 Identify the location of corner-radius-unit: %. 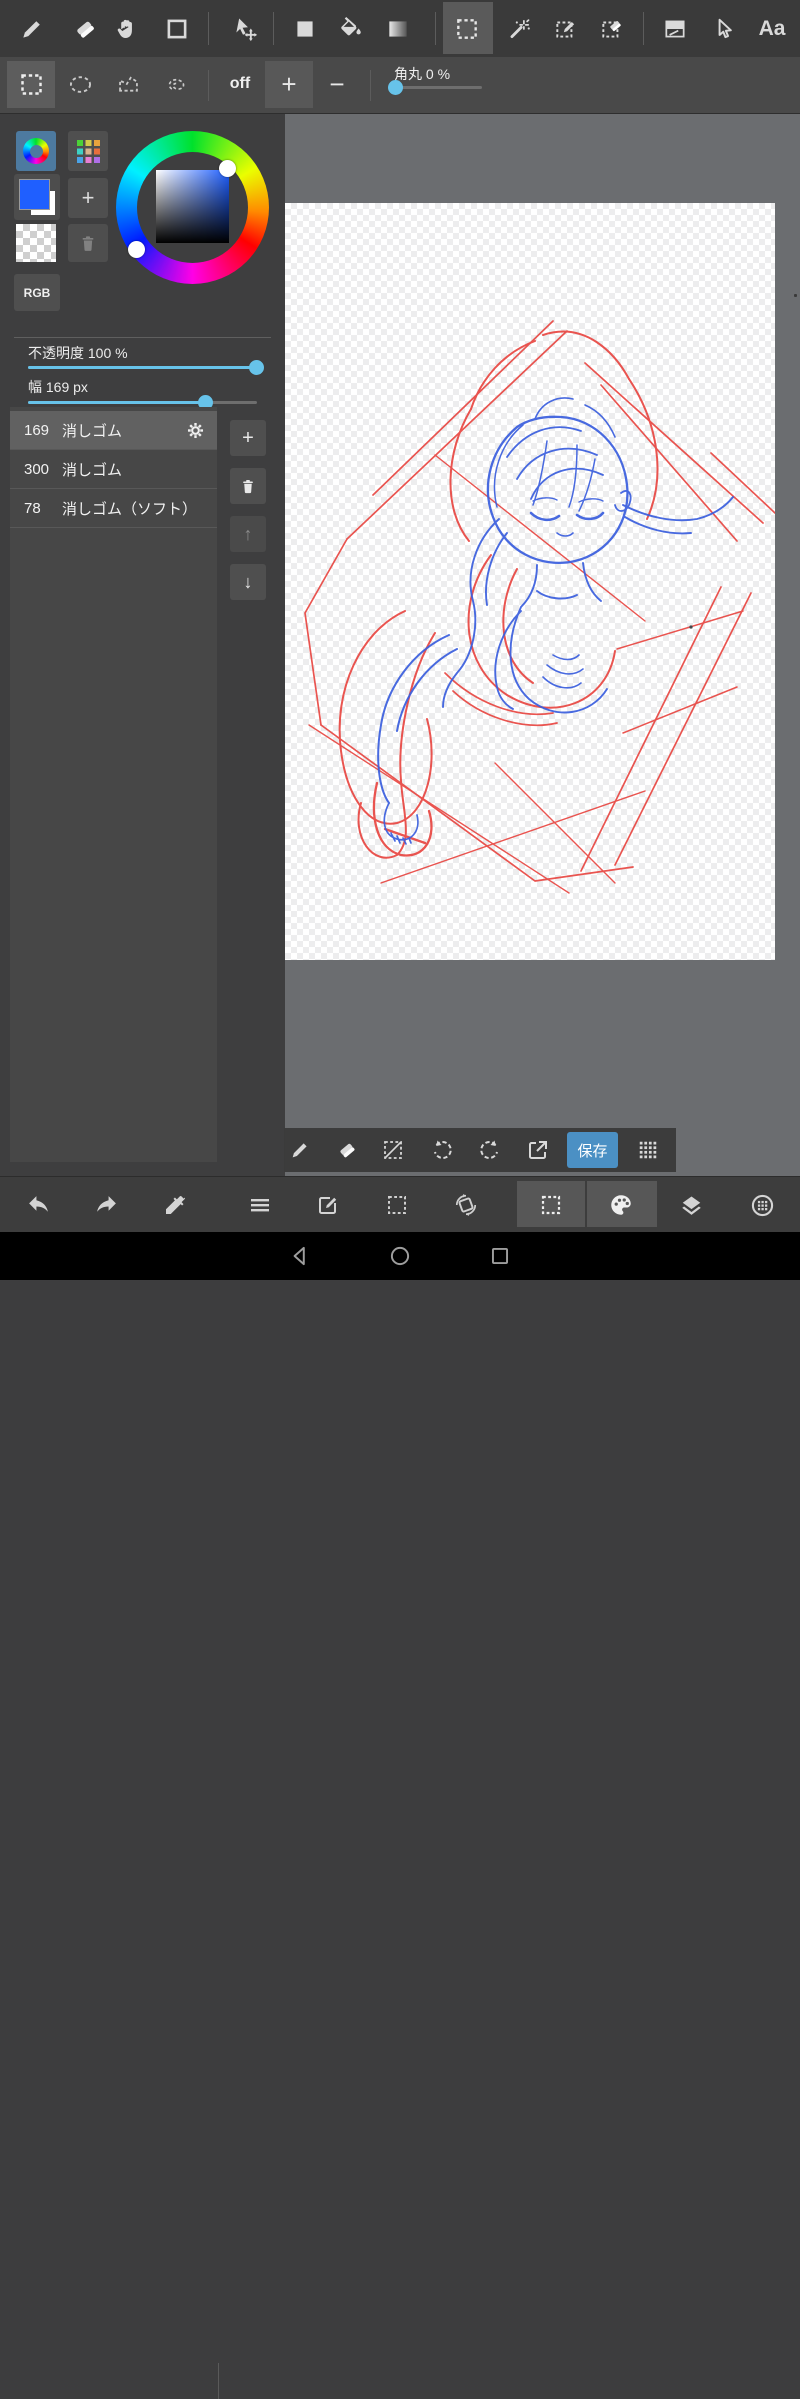
(444, 74).